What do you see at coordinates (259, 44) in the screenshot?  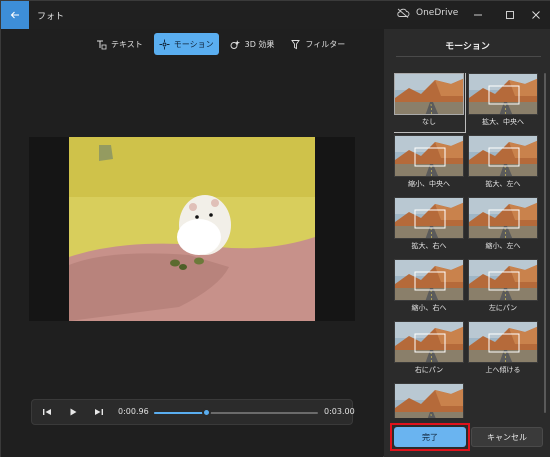 I see `tab-3d-effect-label: 3D 効果` at bounding box center [259, 44].